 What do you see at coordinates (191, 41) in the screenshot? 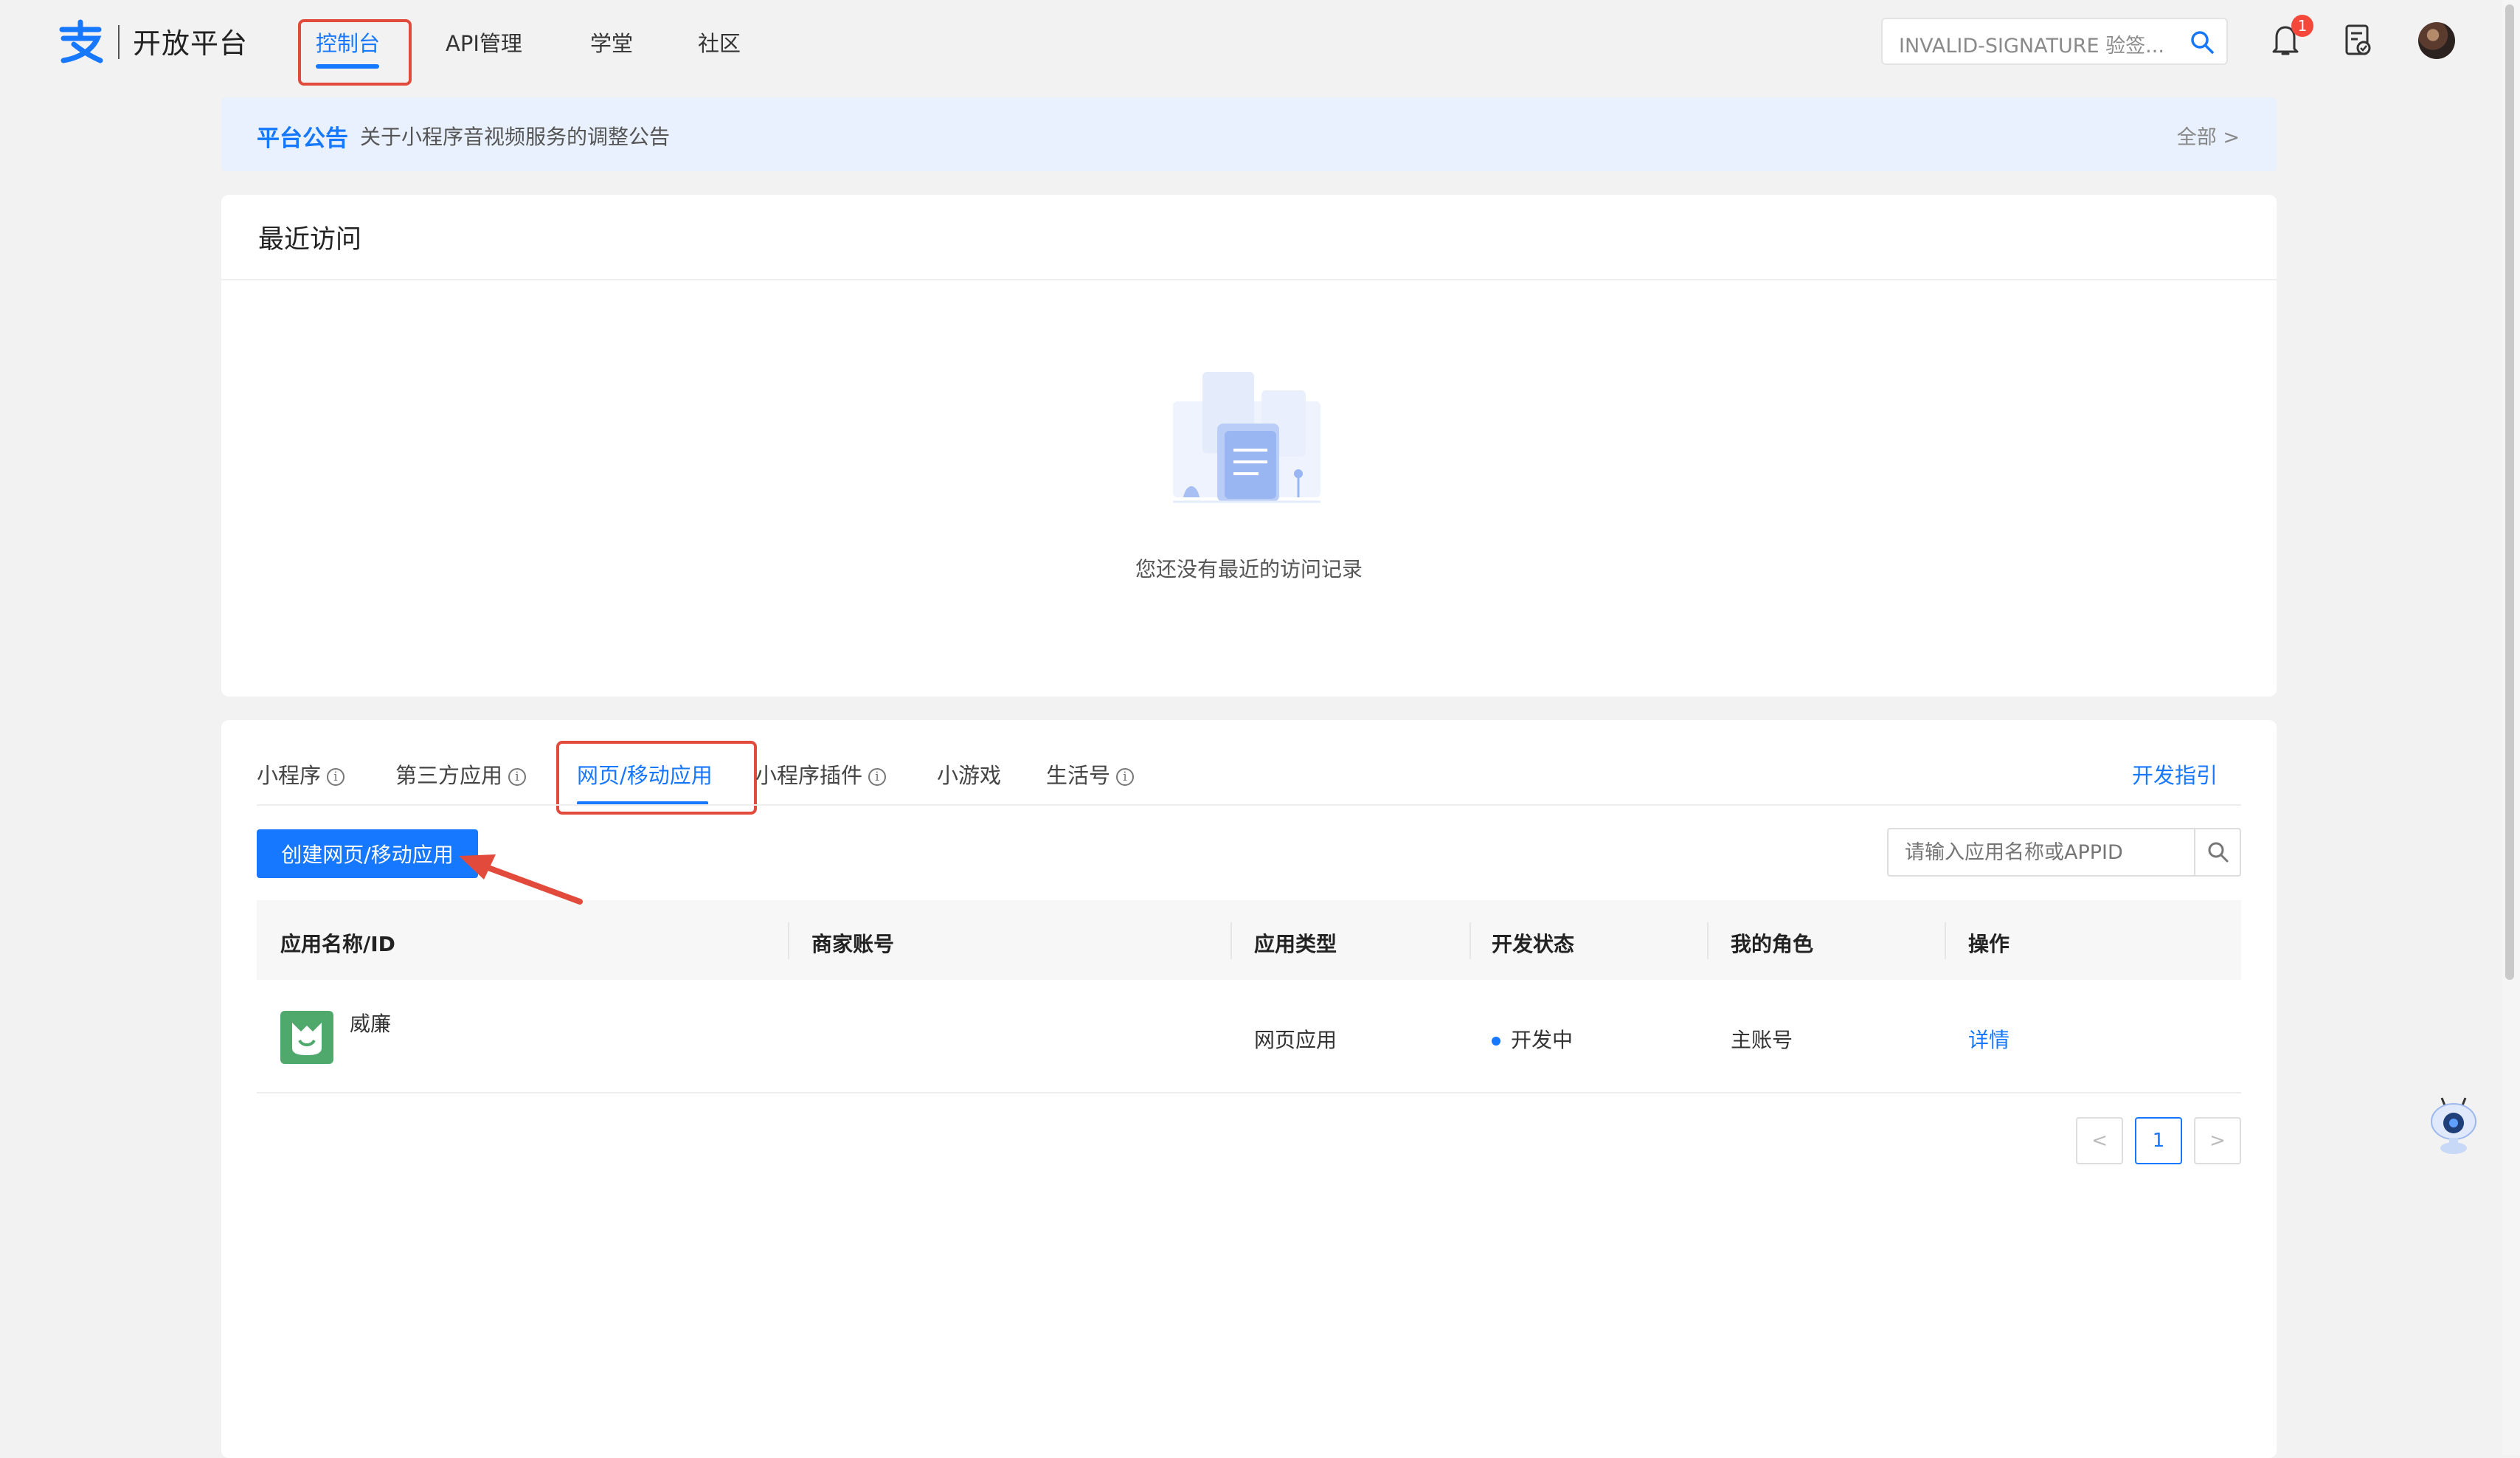
I see `platform-name: 开放平台` at bounding box center [191, 41].